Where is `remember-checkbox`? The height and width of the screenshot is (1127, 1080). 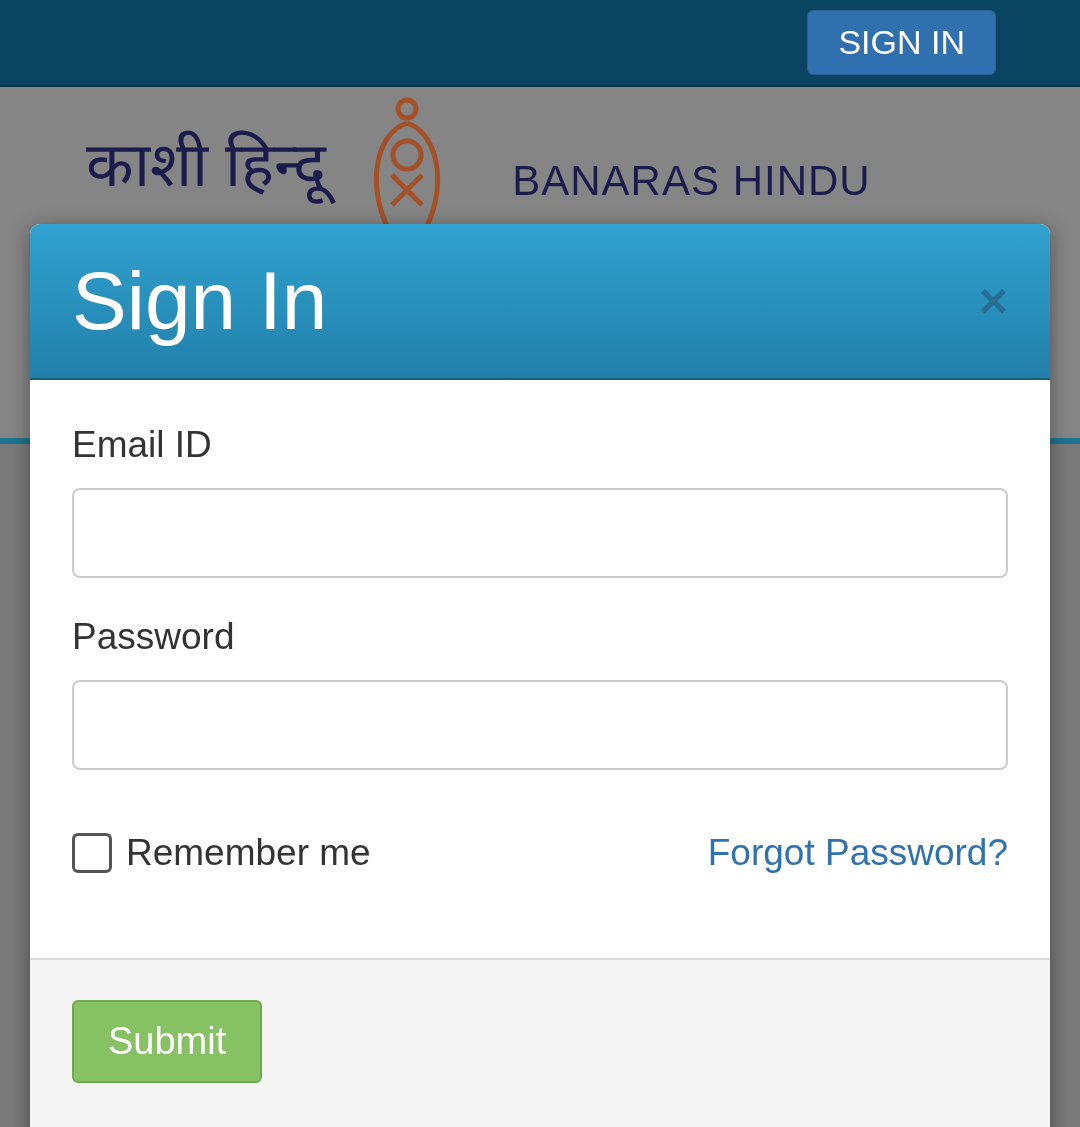 remember-checkbox is located at coordinates (92, 853).